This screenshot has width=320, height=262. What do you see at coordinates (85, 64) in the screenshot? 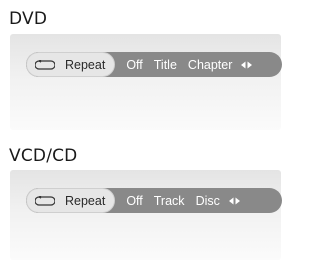
I see `dvd-repeat-label: Repeat` at bounding box center [85, 64].